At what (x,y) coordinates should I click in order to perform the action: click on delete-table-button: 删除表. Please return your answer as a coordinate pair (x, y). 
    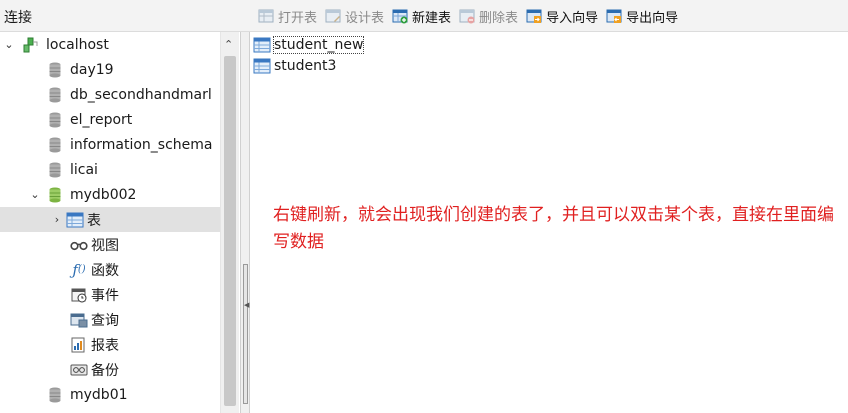
    Looking at the image, I should click on (491, 16).